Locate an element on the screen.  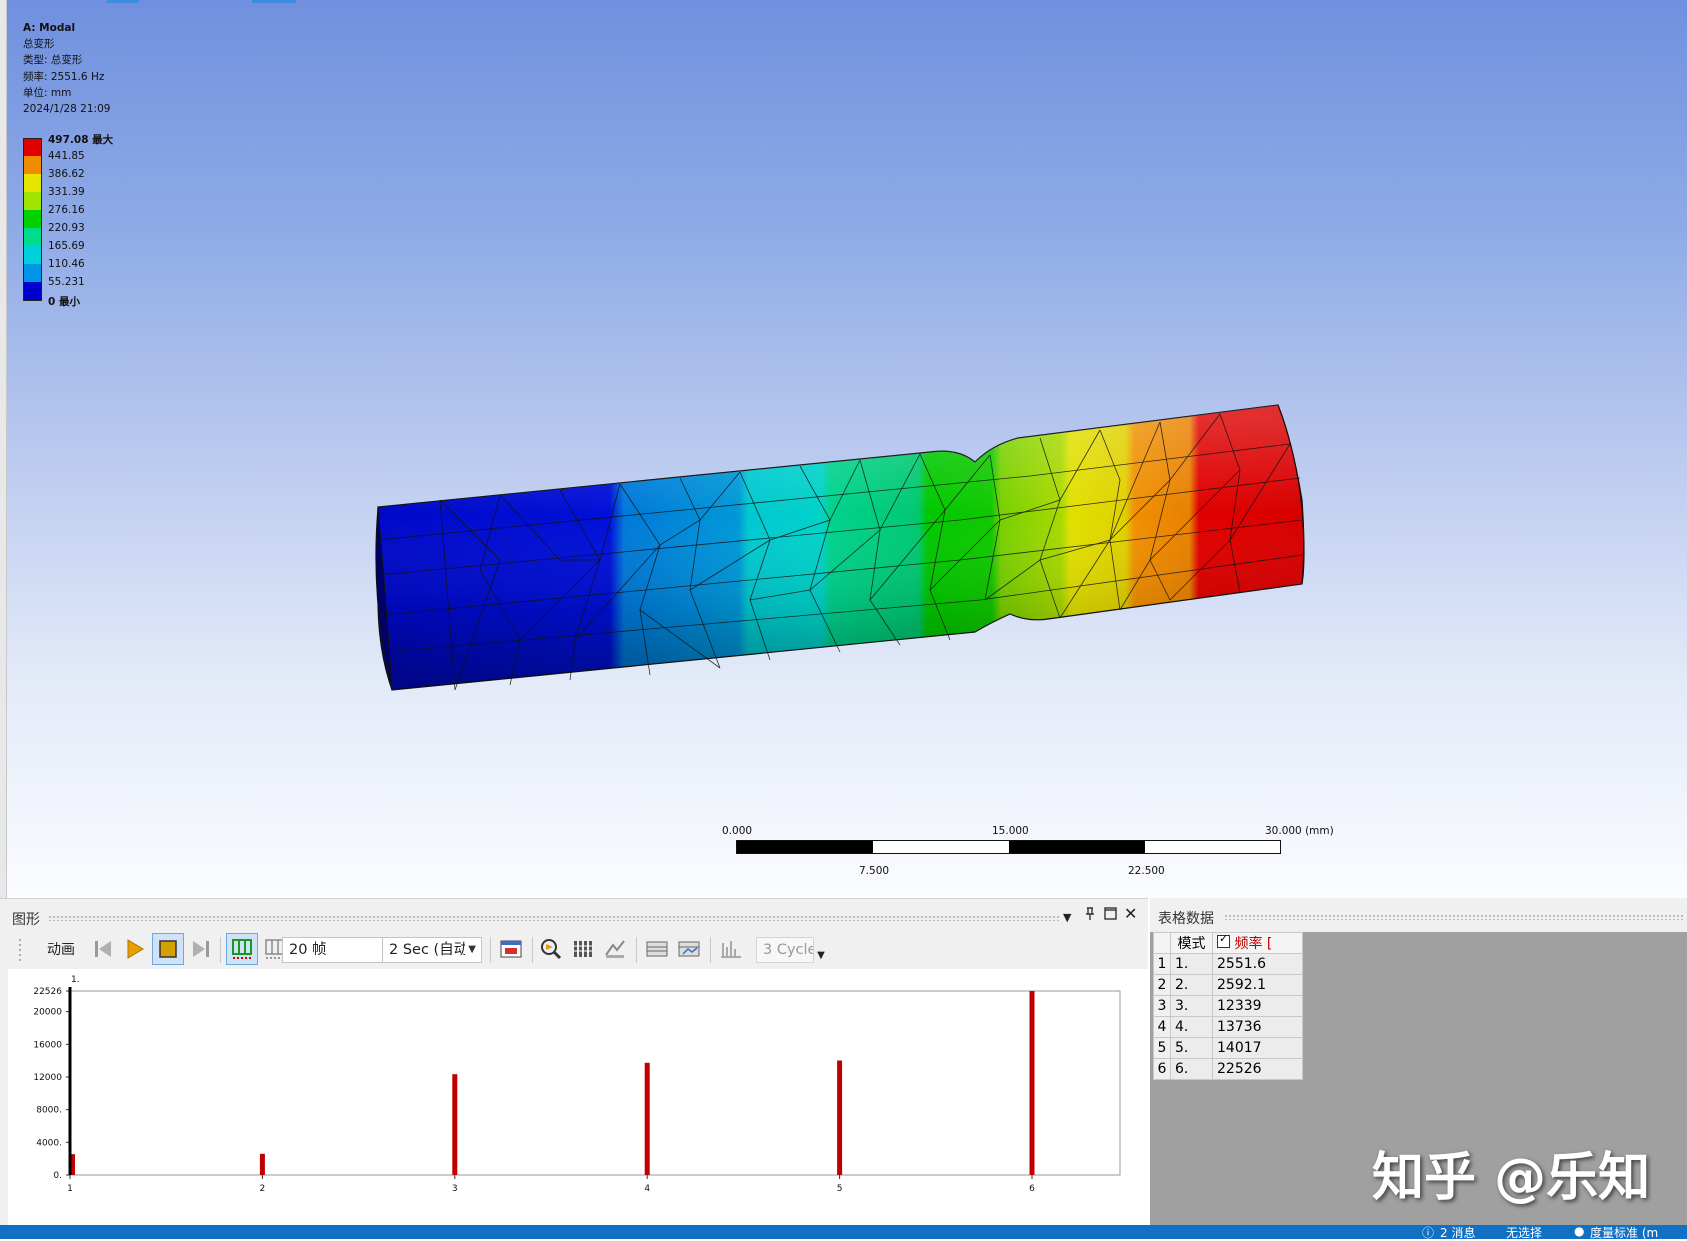
frequency-cell: 2592.1 is located at coordinates (1257, 985).